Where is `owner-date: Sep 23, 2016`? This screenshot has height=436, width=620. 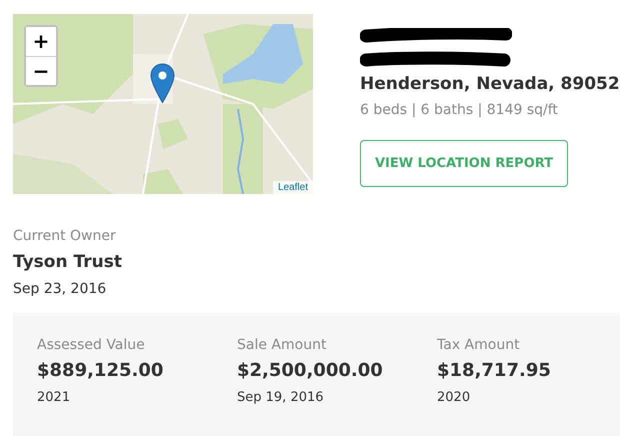 owner-date: Sep 23, 2016 is located at coordinates (60, 289).